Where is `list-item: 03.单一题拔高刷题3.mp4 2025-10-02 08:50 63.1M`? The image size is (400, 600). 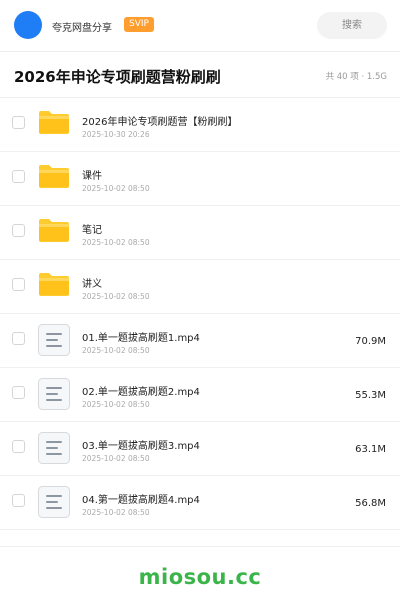
list-item: 03.单一题拔高刷题3.mp4 2025-10-02 08:50 63.1M is located at coordinates (200, 449).